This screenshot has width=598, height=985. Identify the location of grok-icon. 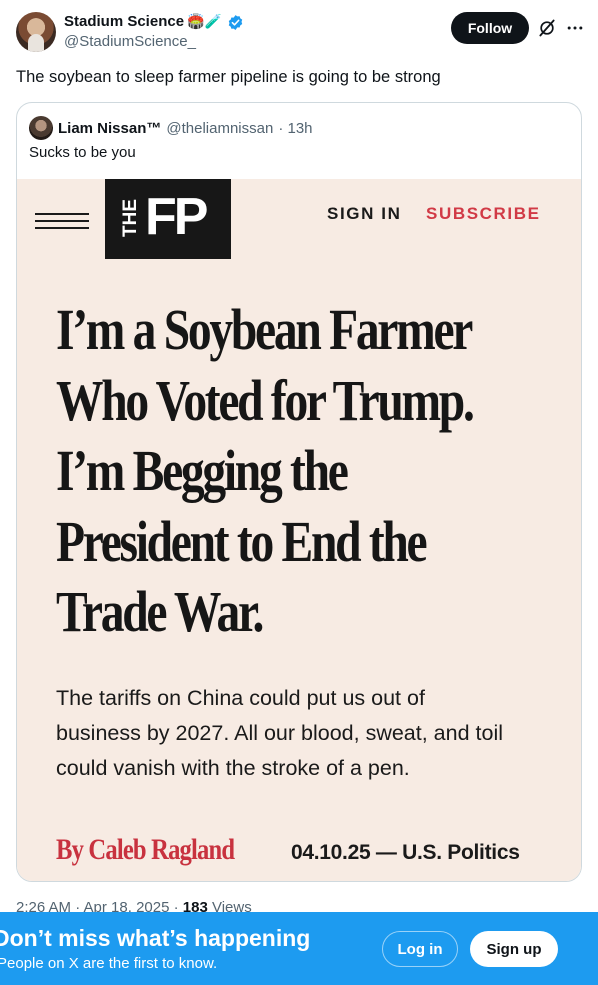
(547, 28).